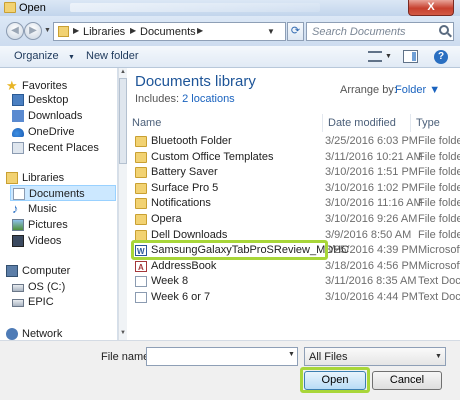 The image size is (460, 400). I want to click on refresh-button: ⟳, so click(295, 31).